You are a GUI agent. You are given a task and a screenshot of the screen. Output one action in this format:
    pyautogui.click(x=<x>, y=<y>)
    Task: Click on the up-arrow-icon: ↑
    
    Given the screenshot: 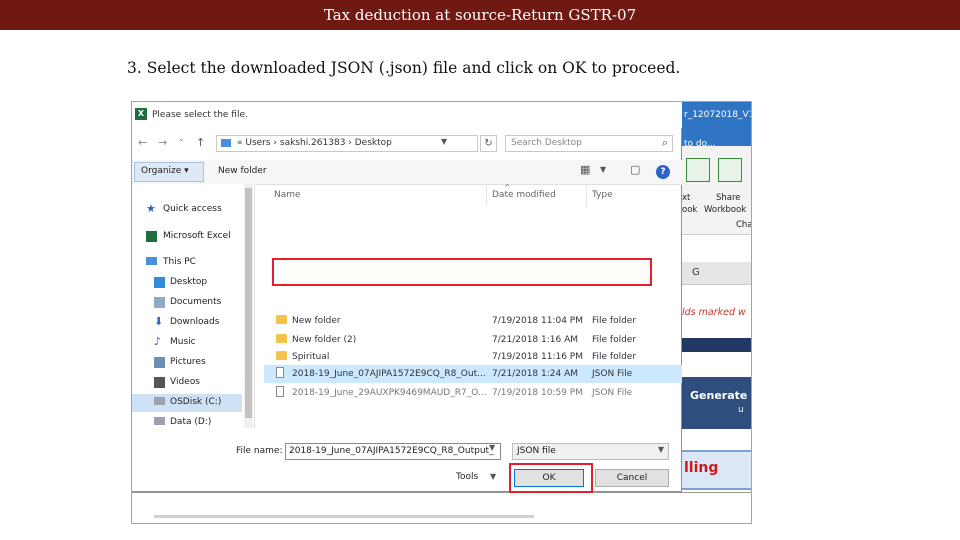 What is the action you would take?
    pyautogui.click(x=200, y=142)
    